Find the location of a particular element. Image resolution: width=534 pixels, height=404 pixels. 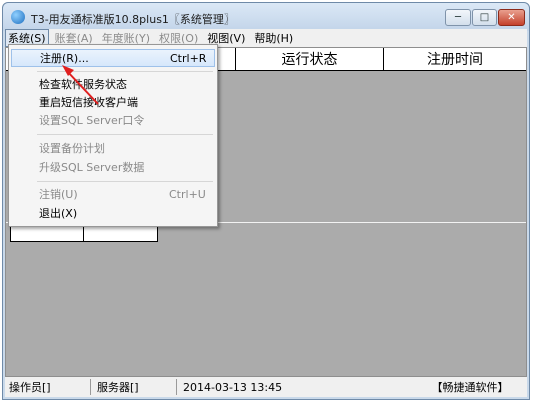

grid-column-status: 运行状态 is located at coordinates (310, 59).